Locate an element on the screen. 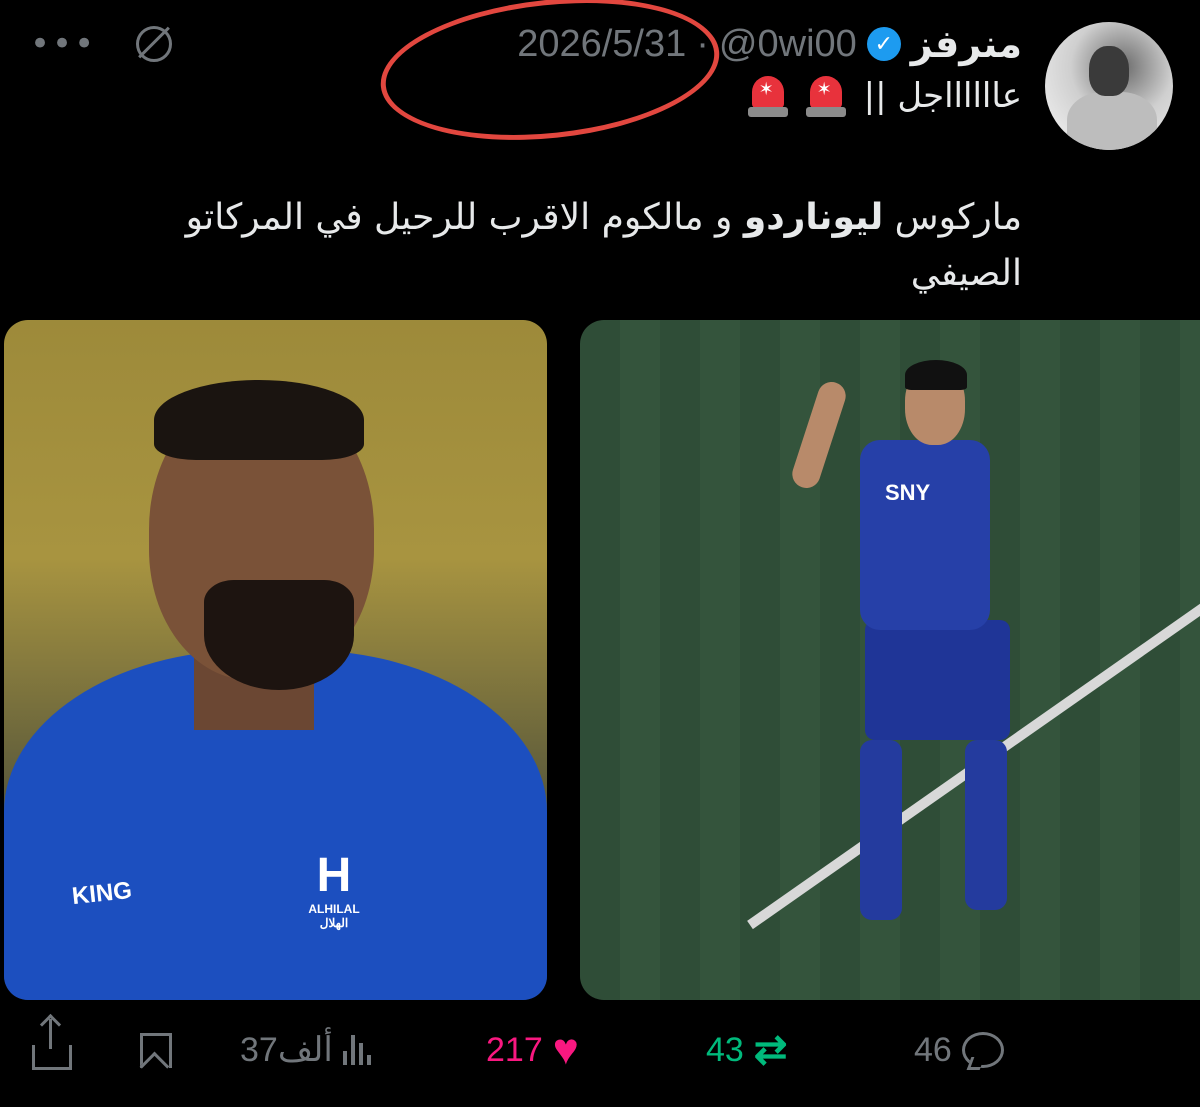 Image resolution: width=1200 pixels, height=1107 pixels. photo2-raised-arm is located at coordinates (819, 435).